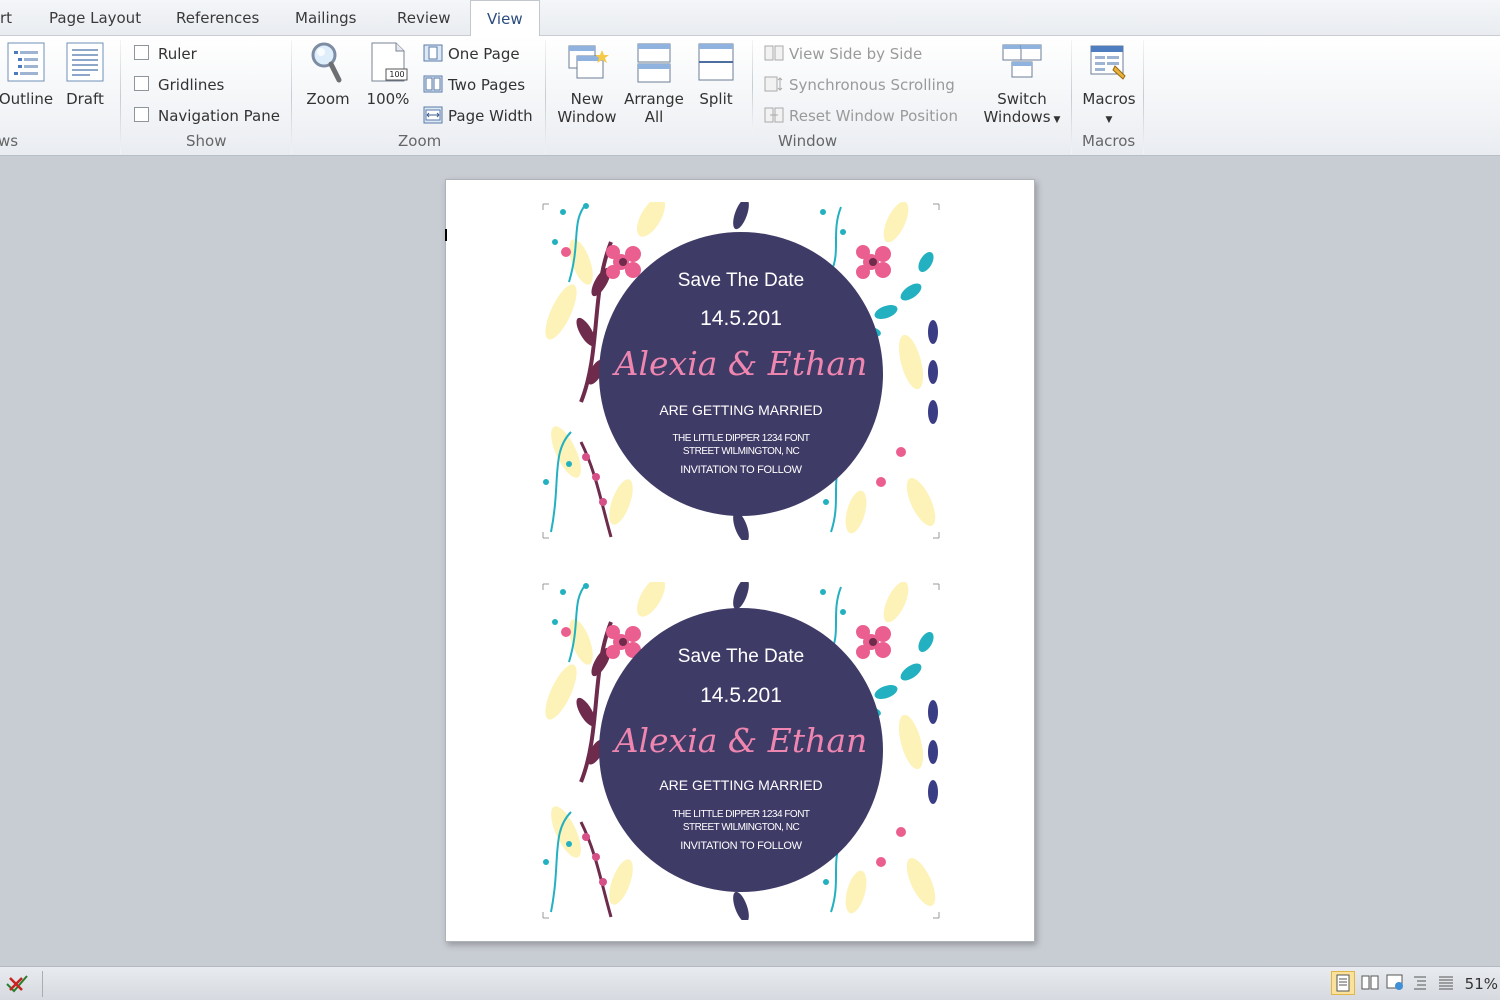 The image size is (1500, 1000). I want to click on side-by-side-icon, so click(774, 53).